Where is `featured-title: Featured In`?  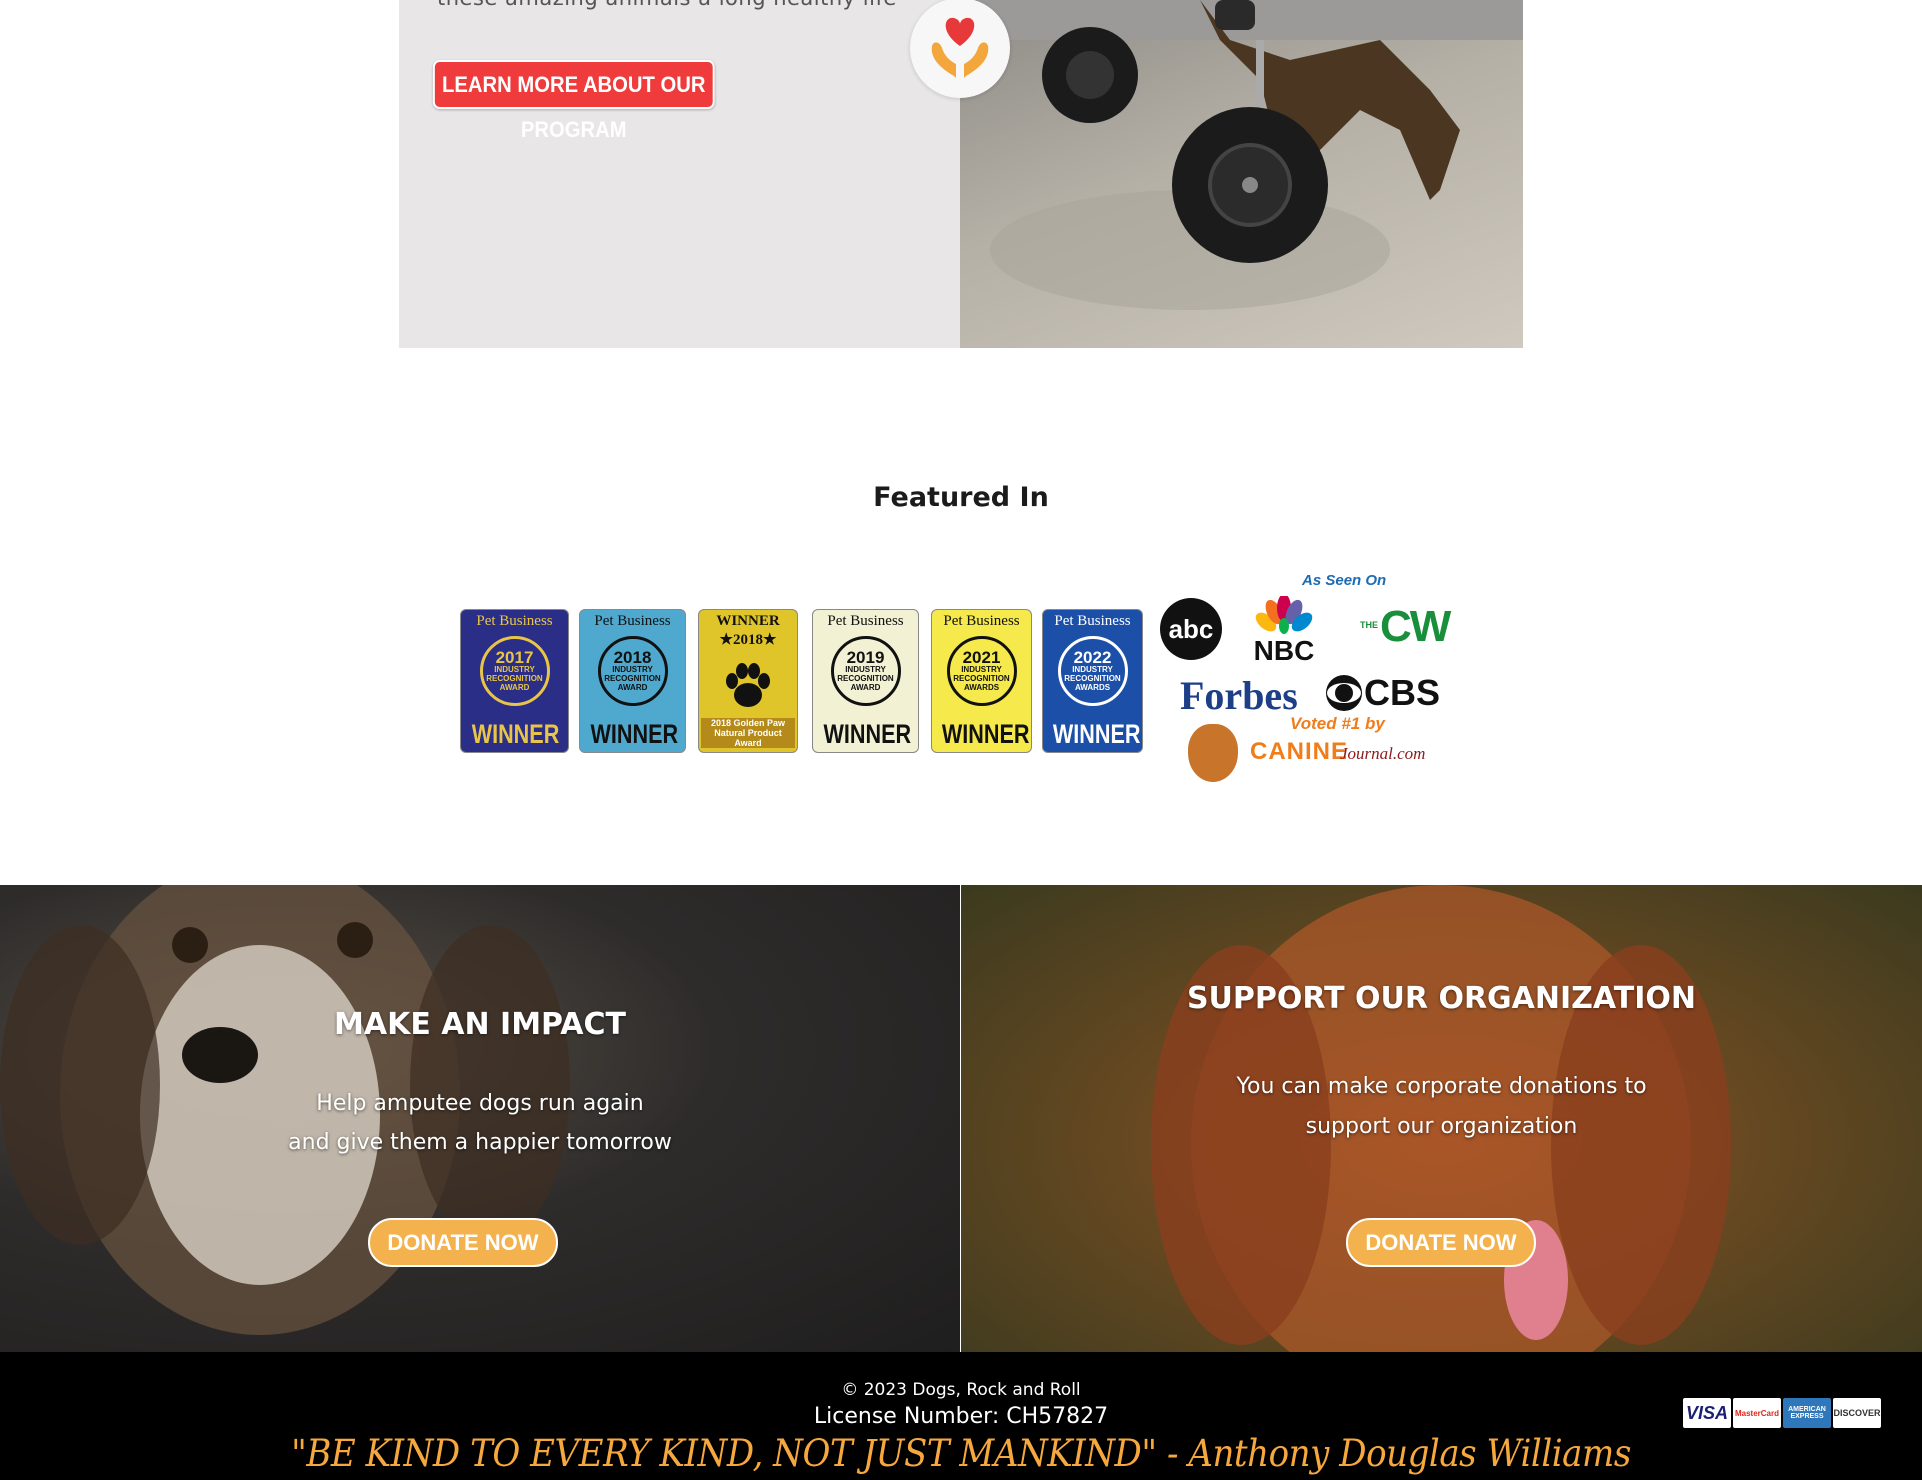 featured-title: Featured In is located at coordinates (961, 497).